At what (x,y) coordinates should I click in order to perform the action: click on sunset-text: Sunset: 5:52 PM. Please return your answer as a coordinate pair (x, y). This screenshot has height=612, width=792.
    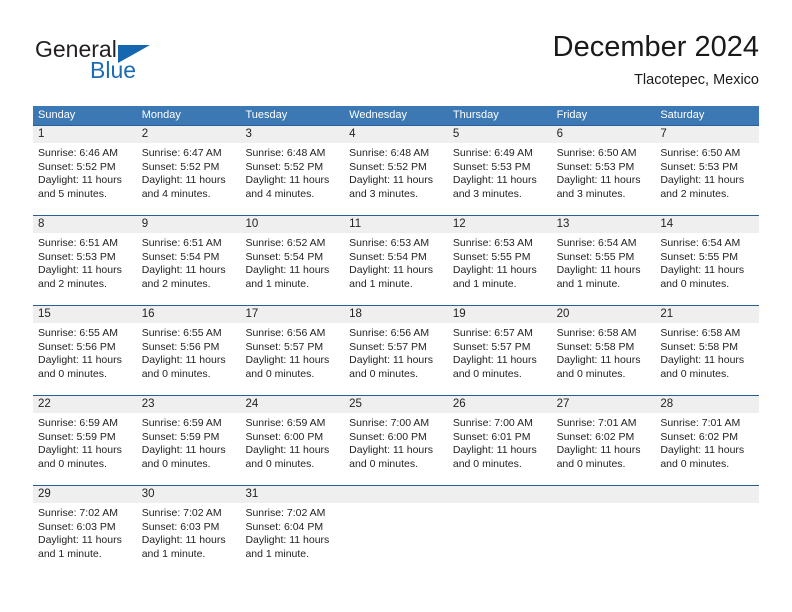
    Looking at the image, I should click on (388, 166).